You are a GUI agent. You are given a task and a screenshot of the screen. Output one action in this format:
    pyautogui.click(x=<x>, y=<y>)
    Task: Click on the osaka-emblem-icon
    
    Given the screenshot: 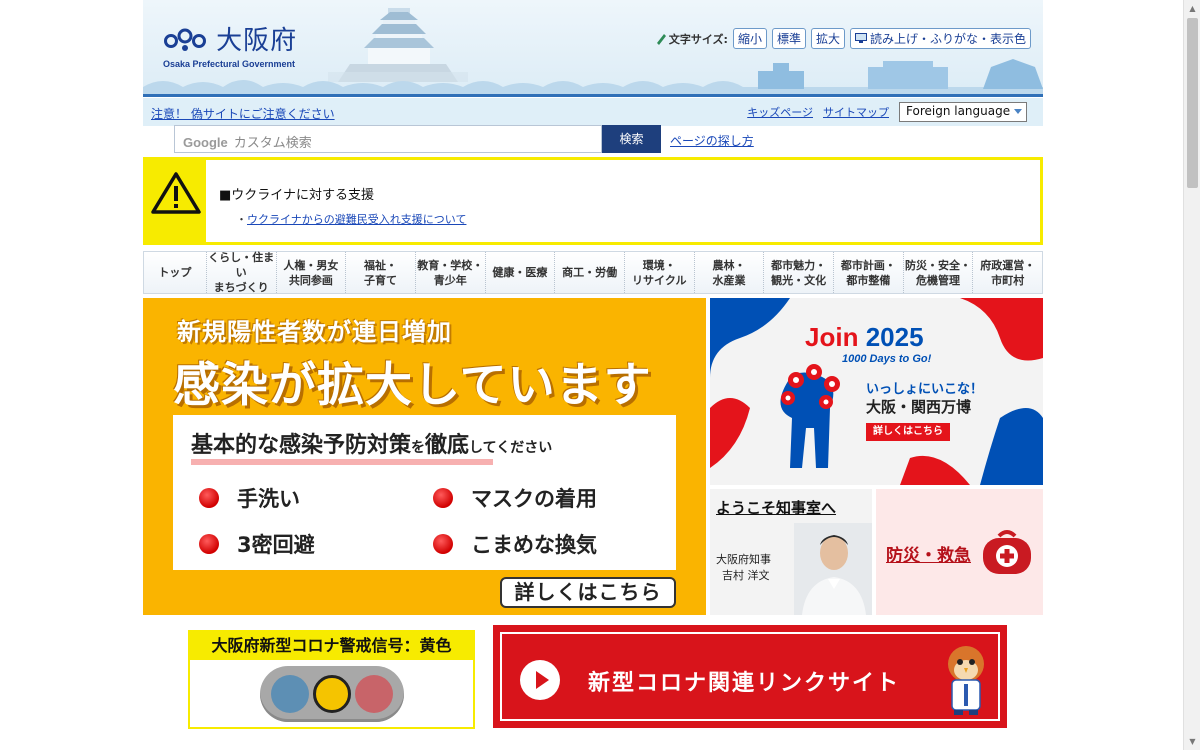 What is the action you would take?
    pyautogui.click(x=185, y=39)
    